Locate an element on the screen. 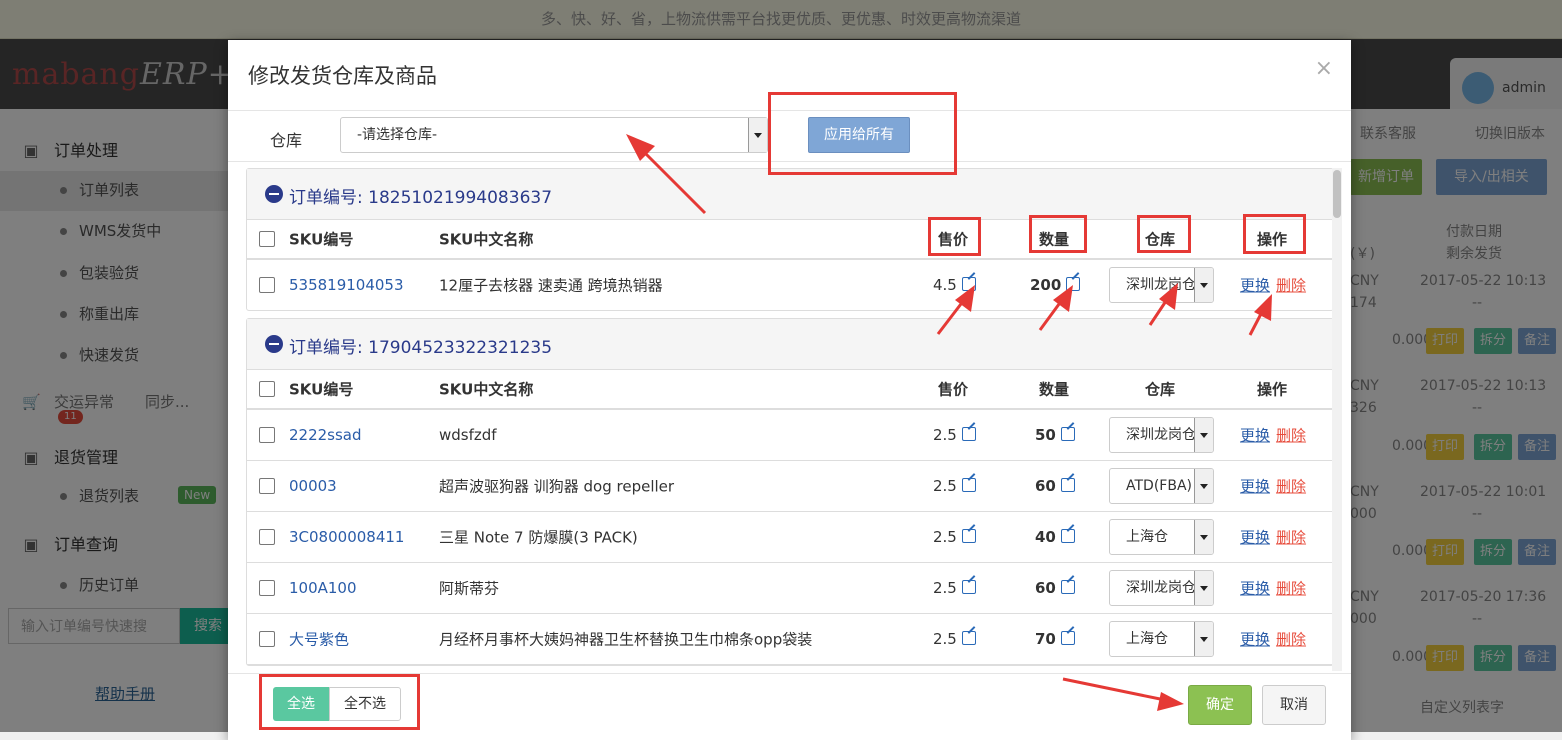 This screenshot has width=1562, height=740. modal-title: 修改发货仓库及商品 is located at coordinates (342, 76).